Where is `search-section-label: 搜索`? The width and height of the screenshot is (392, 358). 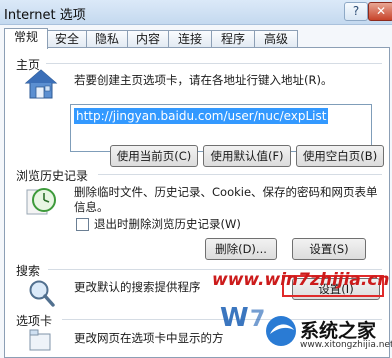
search-section-label: 搜索 is located at coordinates (28, 271).